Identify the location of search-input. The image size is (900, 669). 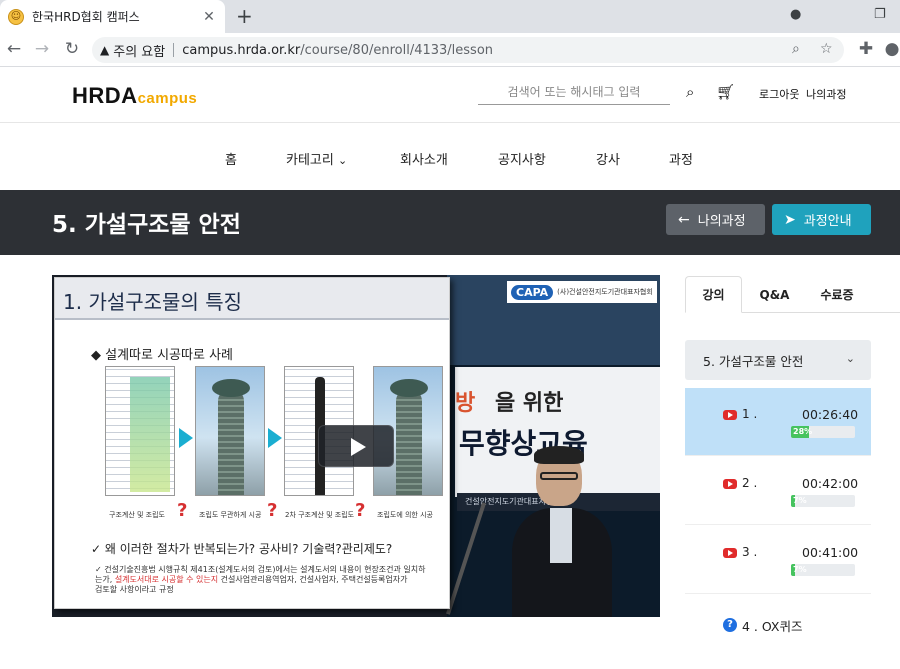
(574, 92).